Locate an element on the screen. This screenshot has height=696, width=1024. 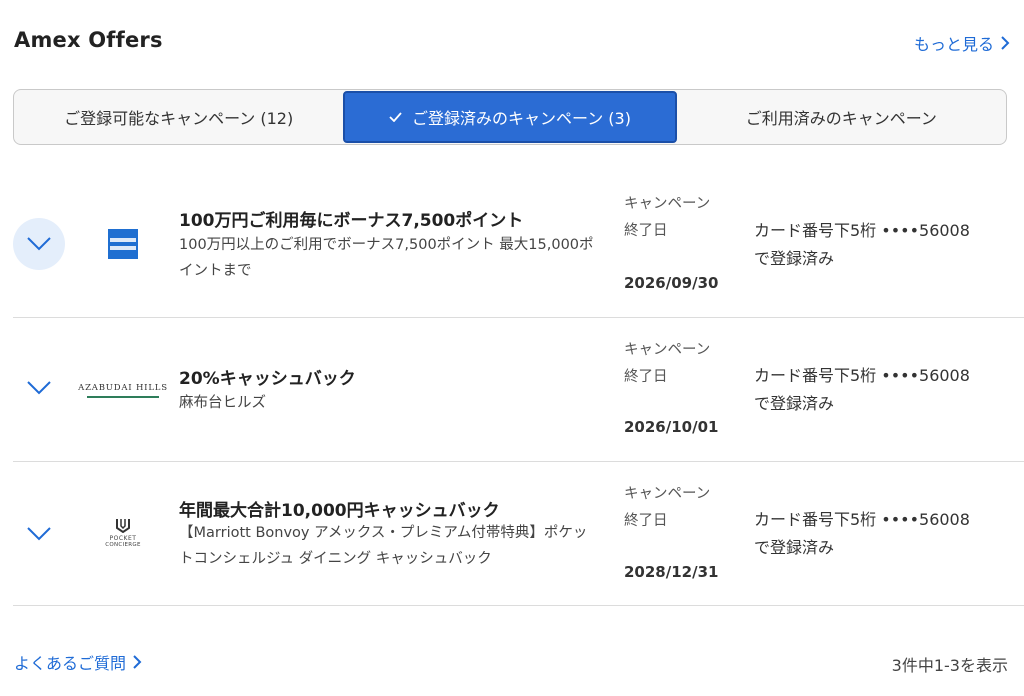
pocket-concierge-logo: POCKET CONCIERGE is located at coordinates (123, 532).